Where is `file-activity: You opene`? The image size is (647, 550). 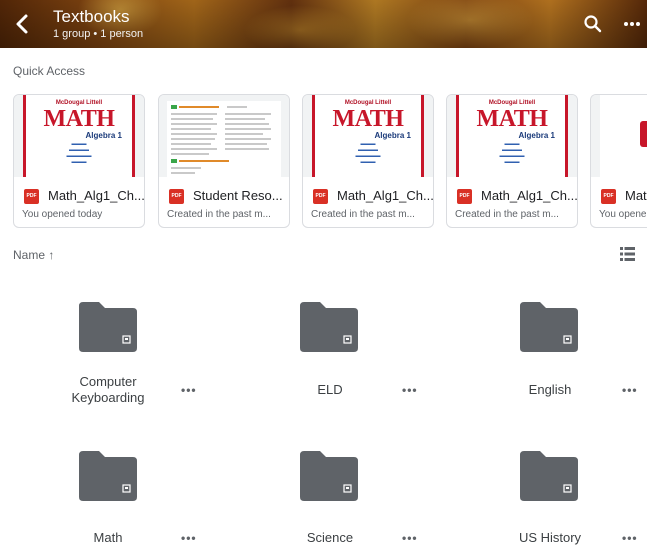 file-activity: You opene is located at coordinates (623, 214).